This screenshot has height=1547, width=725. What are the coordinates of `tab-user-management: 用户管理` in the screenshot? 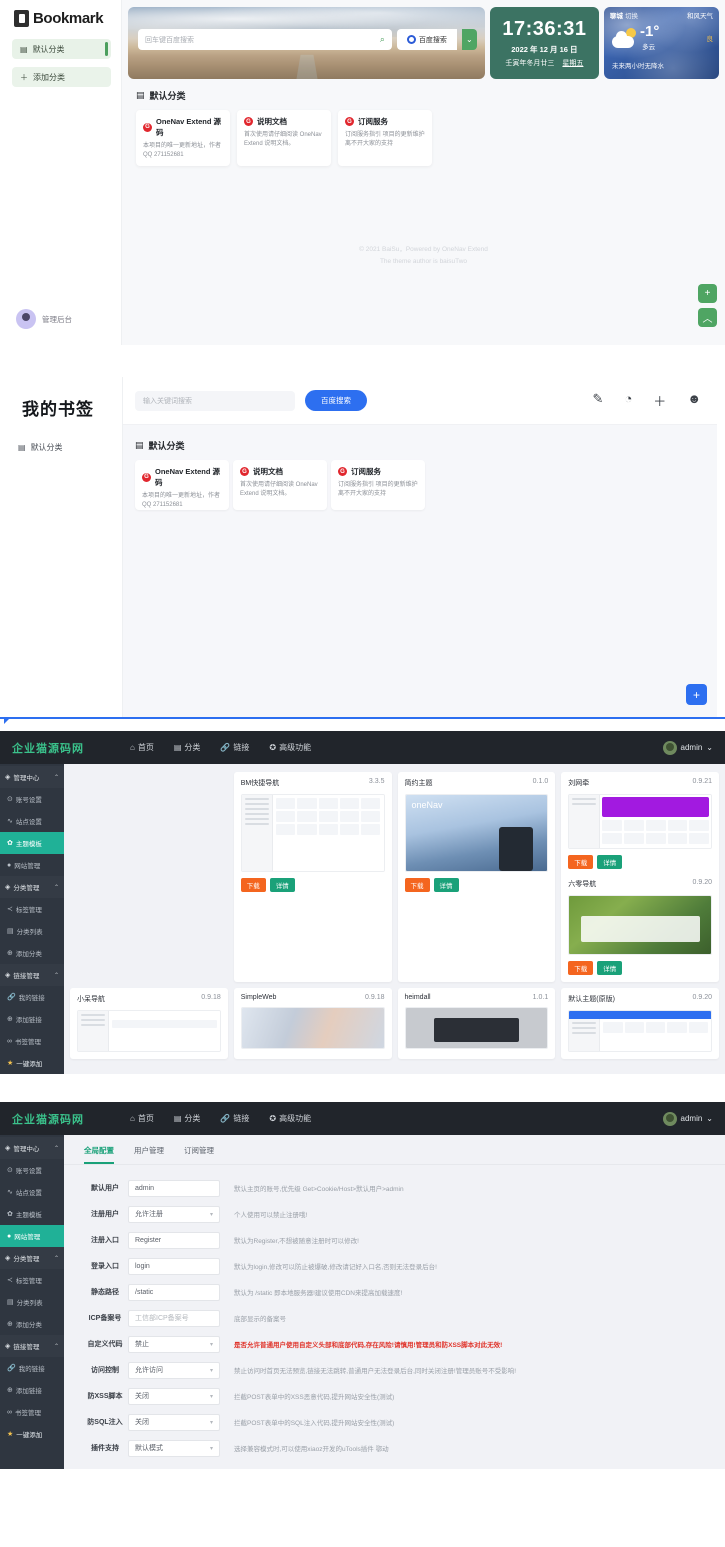 It's located at (149, 1154).